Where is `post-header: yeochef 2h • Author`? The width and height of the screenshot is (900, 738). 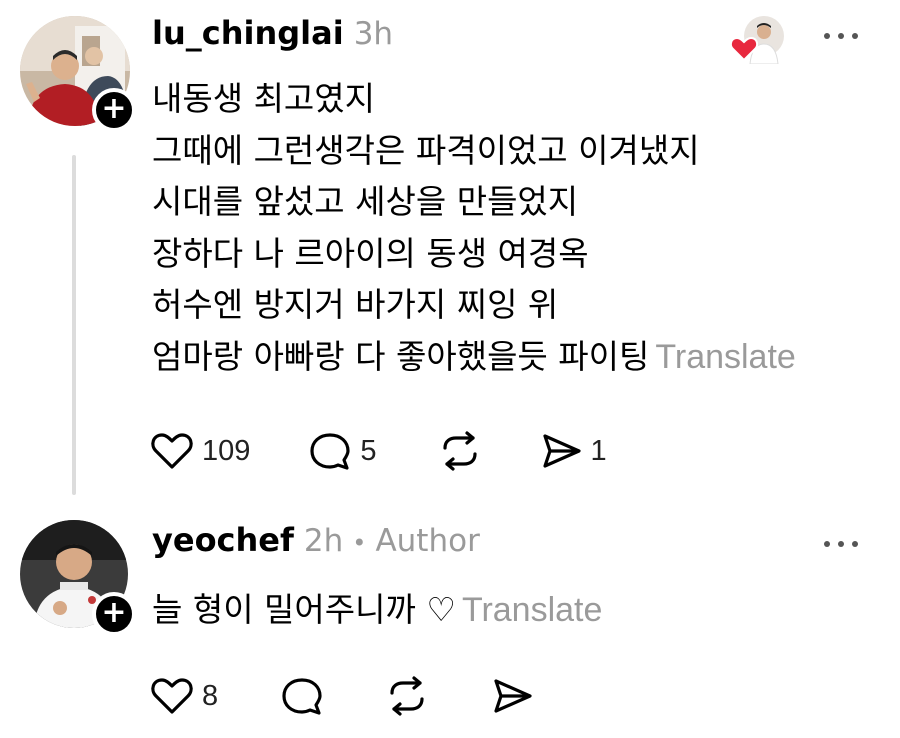 post-header: yeochef 2h • Author is located at coordinates (316, 546).